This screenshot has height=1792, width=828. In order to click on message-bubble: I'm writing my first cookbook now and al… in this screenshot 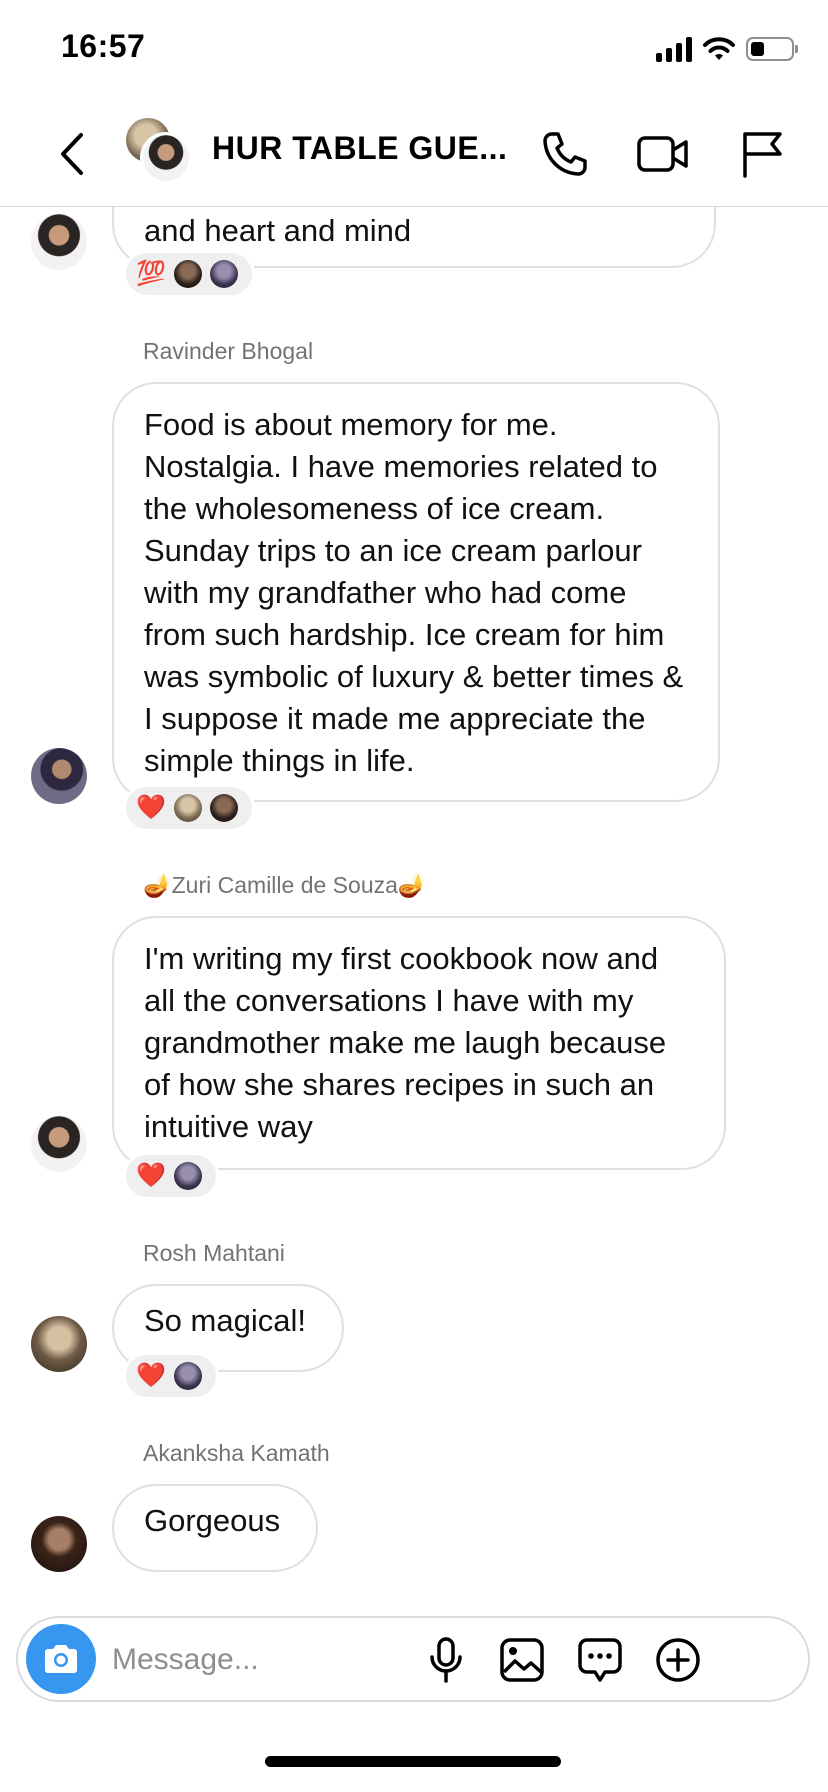, I will do `click(419, 1043)`.